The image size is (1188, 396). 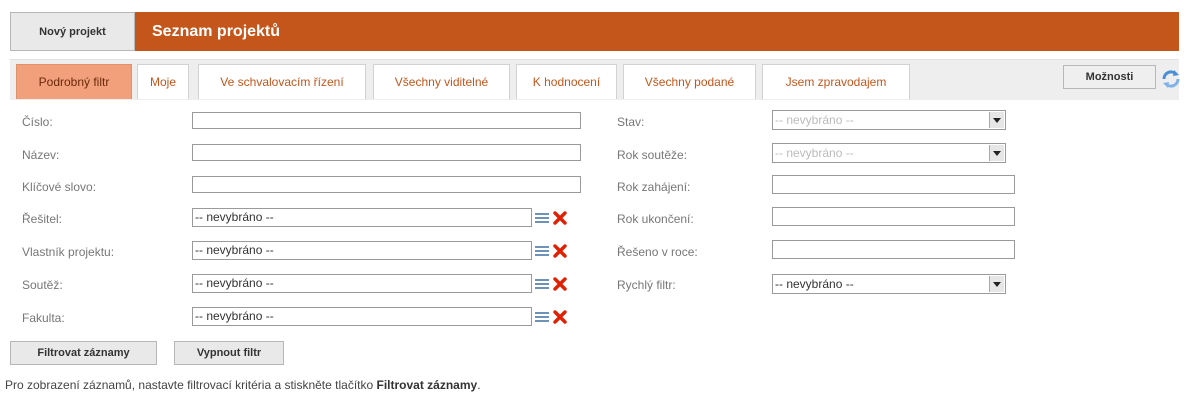 What do you see at coordinates (72, 31) in the screenshot?
I see `new-project-button: Nový projekt` at bounding box center [72, 31].